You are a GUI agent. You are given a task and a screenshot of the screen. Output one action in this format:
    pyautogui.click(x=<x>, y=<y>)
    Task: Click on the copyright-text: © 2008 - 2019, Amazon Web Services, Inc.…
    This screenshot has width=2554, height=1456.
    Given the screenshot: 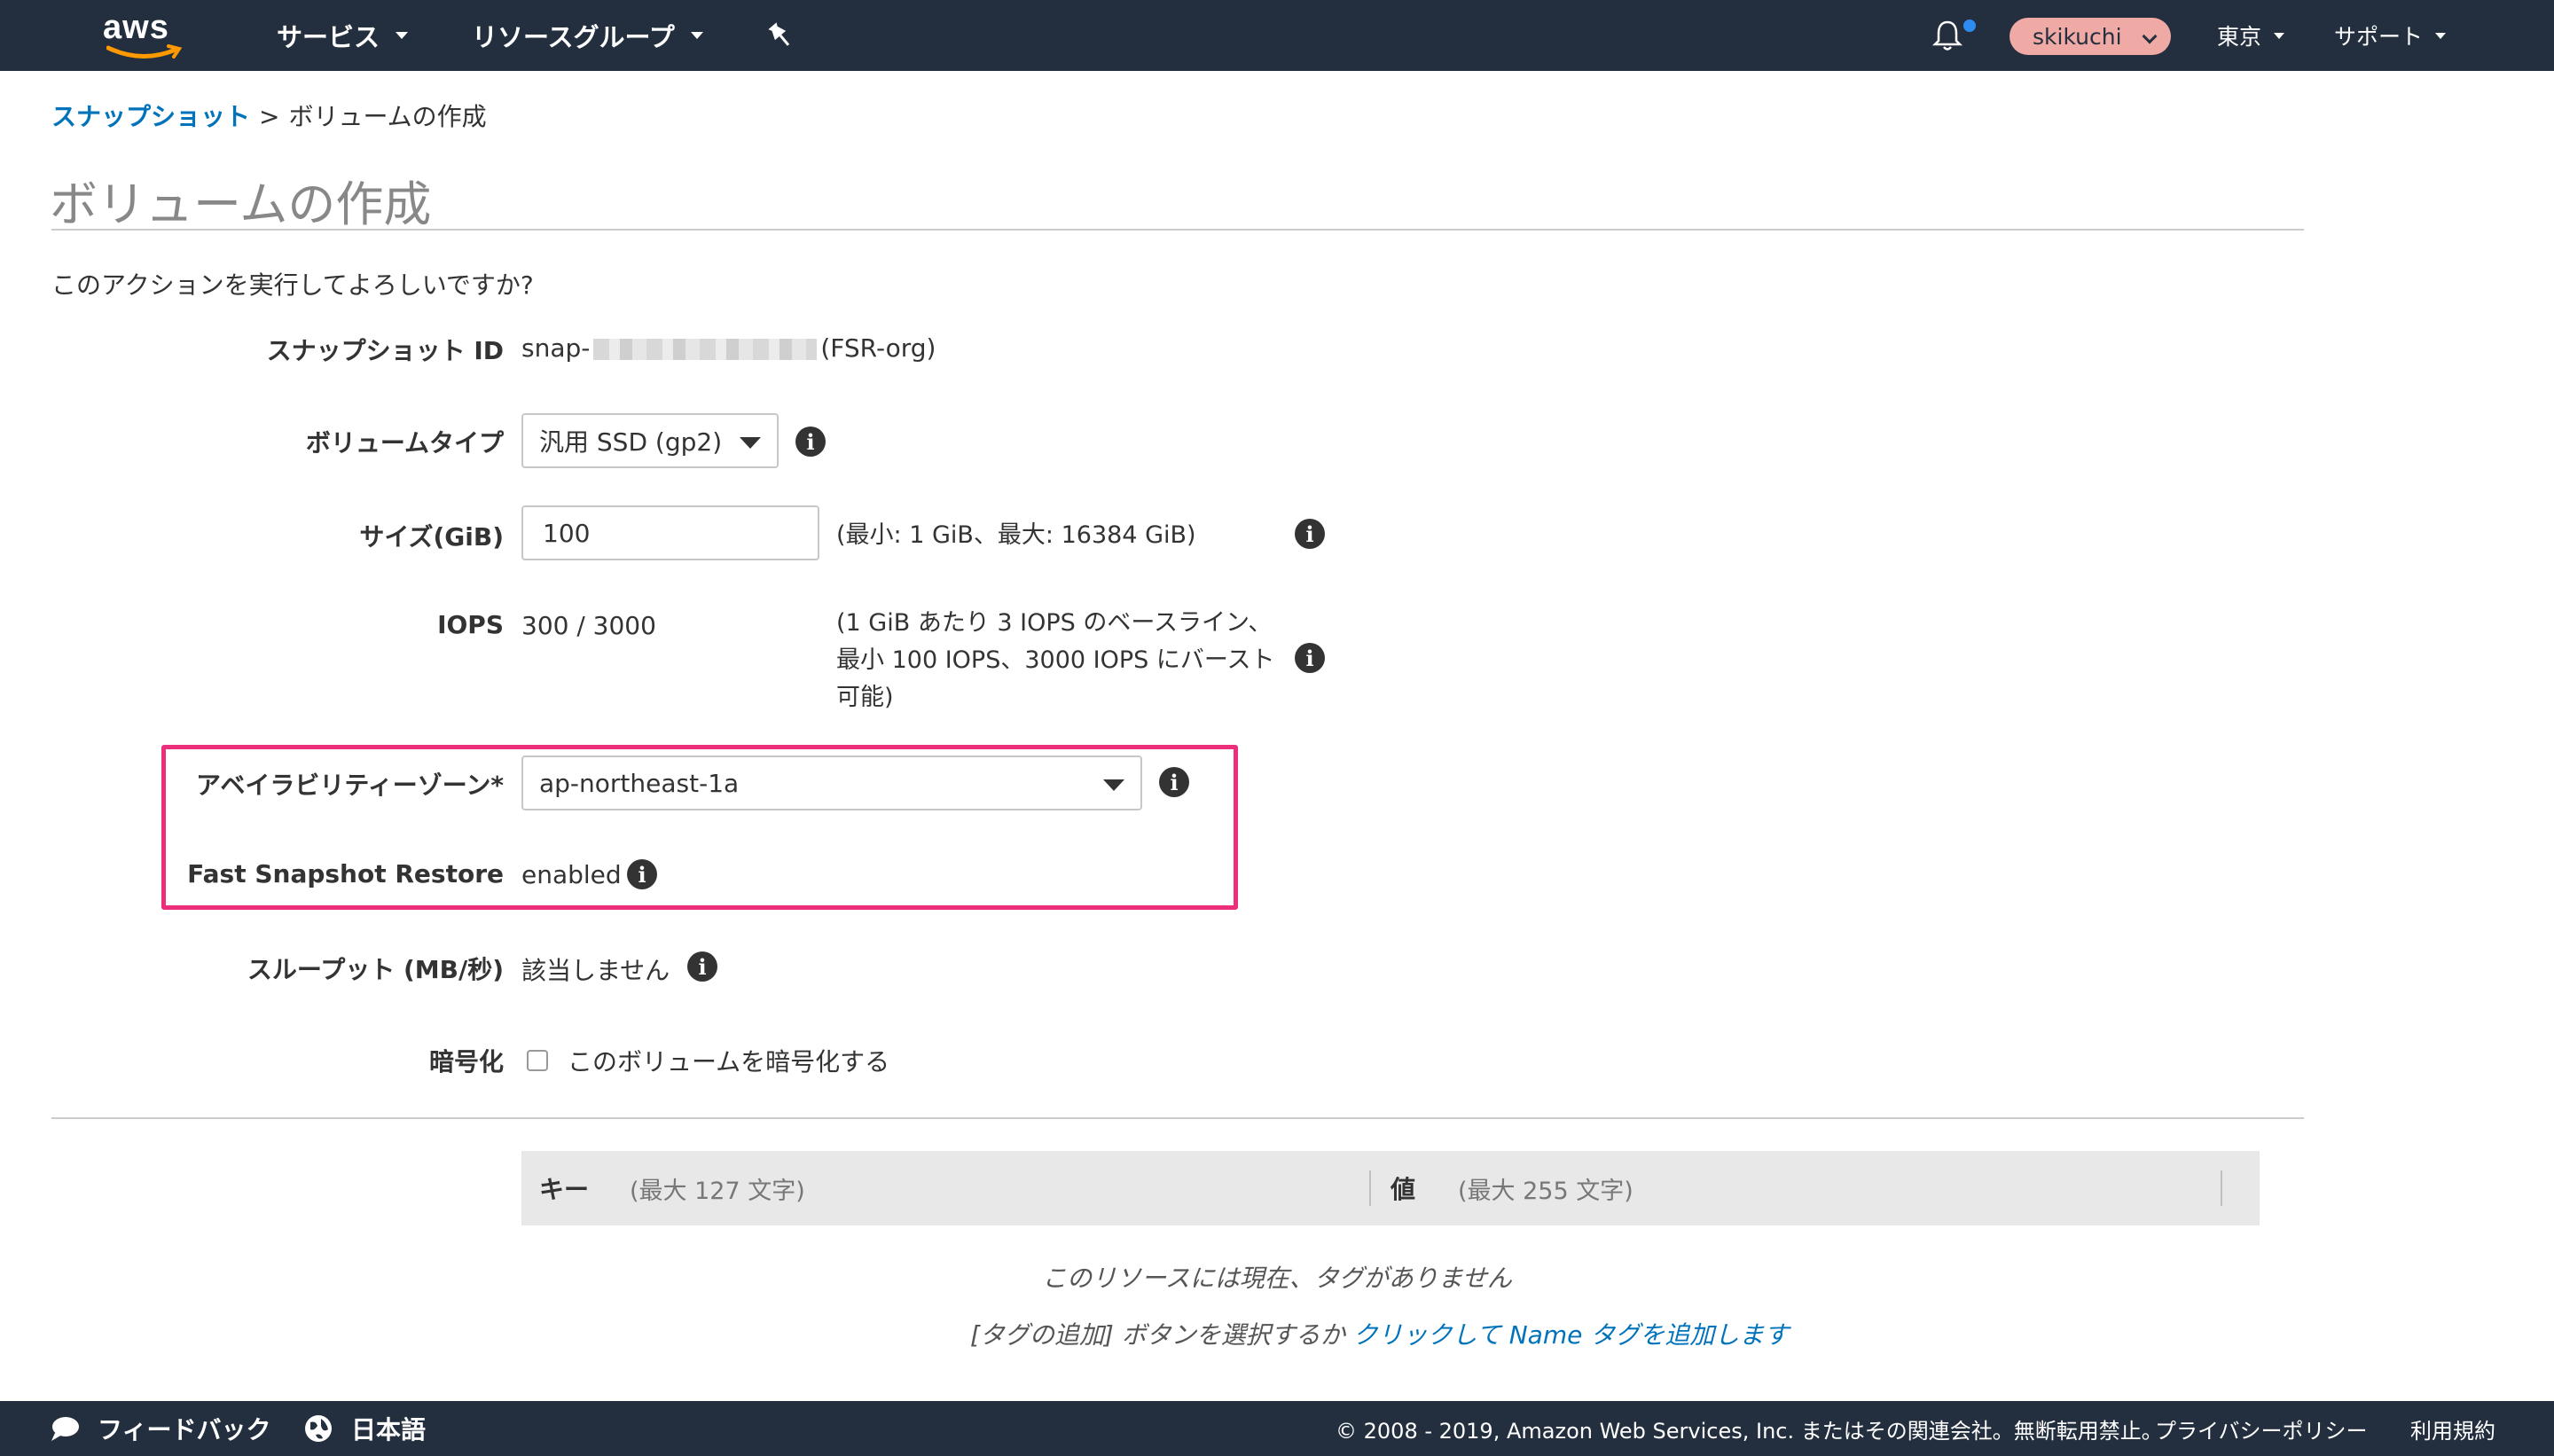 What is the action you would take?
    pyautogui.click(x=1749, y=1431)
    